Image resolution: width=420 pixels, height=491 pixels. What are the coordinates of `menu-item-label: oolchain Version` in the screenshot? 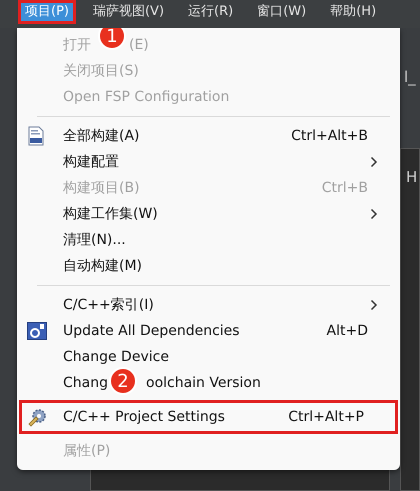 It's located at (203, 383).